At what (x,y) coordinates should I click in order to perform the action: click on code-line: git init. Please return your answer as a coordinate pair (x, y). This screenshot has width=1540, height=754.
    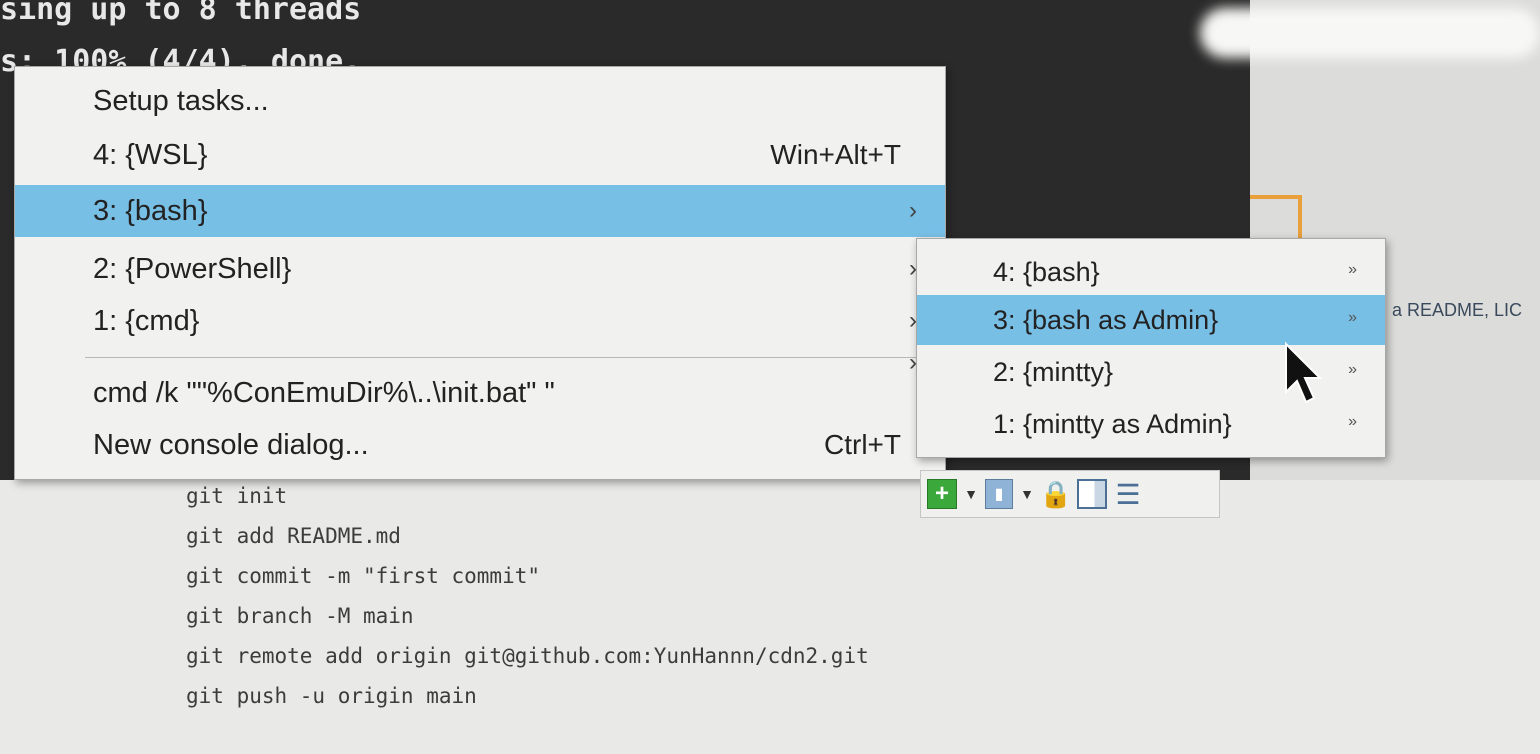
    Looking at the image, I should click on (237, 496).